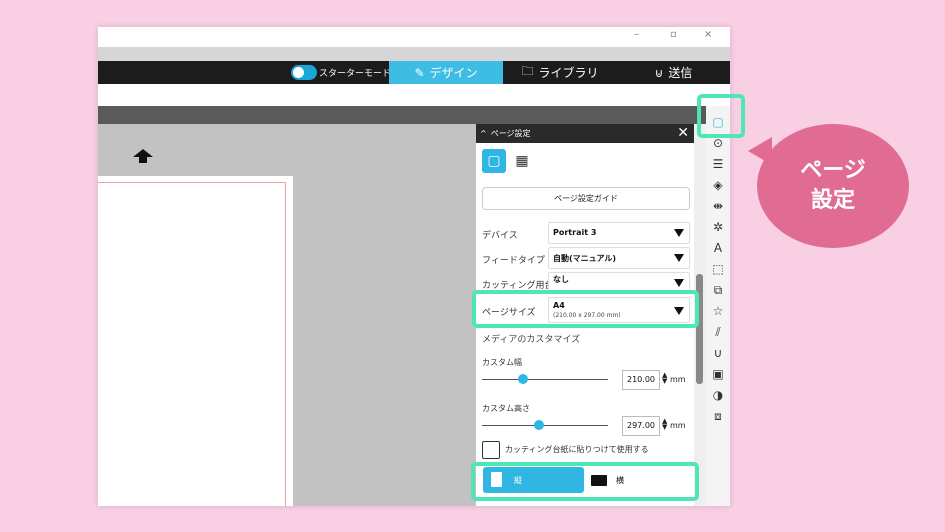  What do you see at coordinates (683, 133) in the screenshot?
I see `close-panel-icon: ✕` at bounding box center [683, 133].